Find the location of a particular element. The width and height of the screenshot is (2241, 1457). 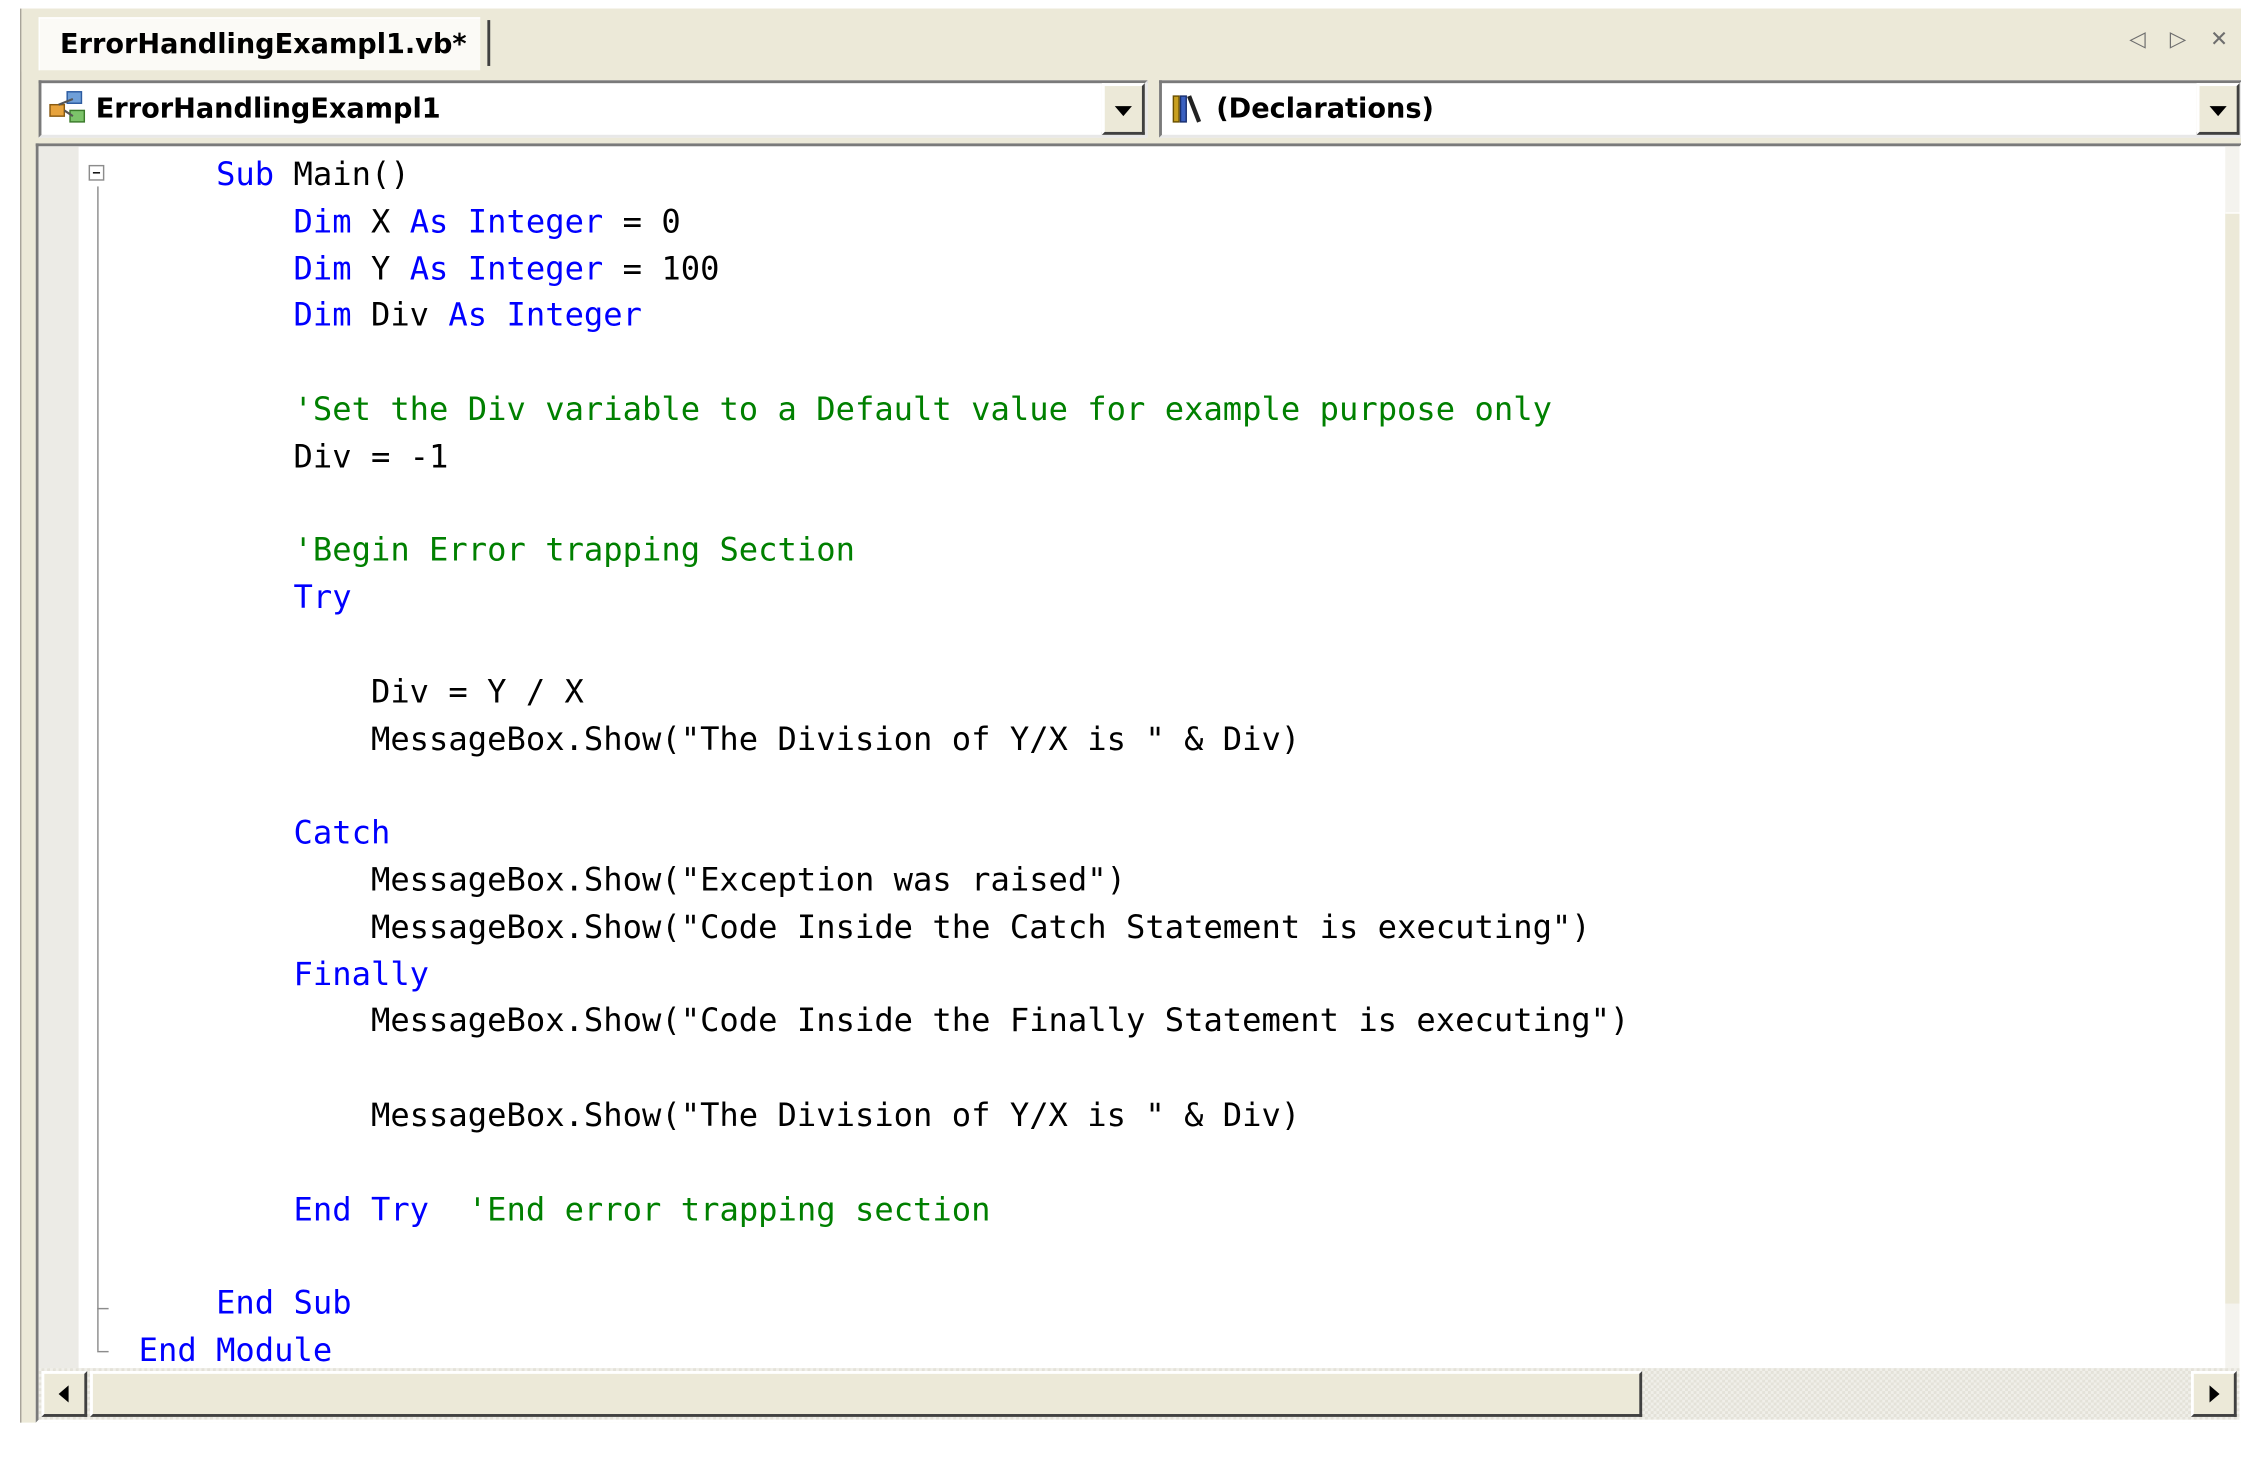

class-name-dropdown: ErrorHandlingExampl1 is located at coordinates (593, 109).